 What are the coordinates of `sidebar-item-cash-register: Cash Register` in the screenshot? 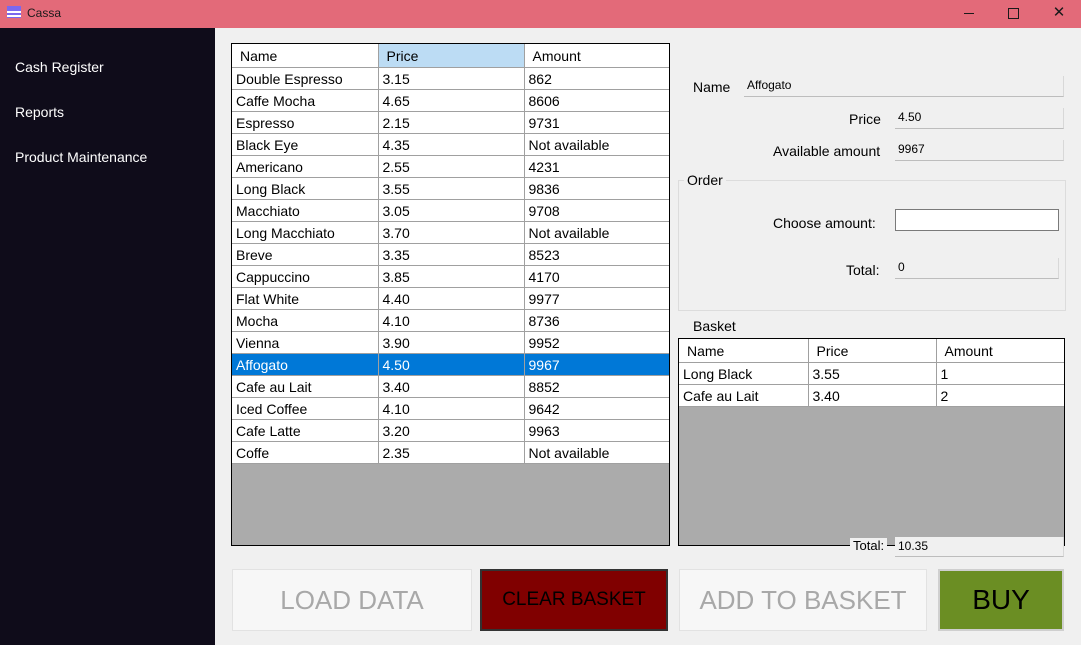 It's located at (59, 67).